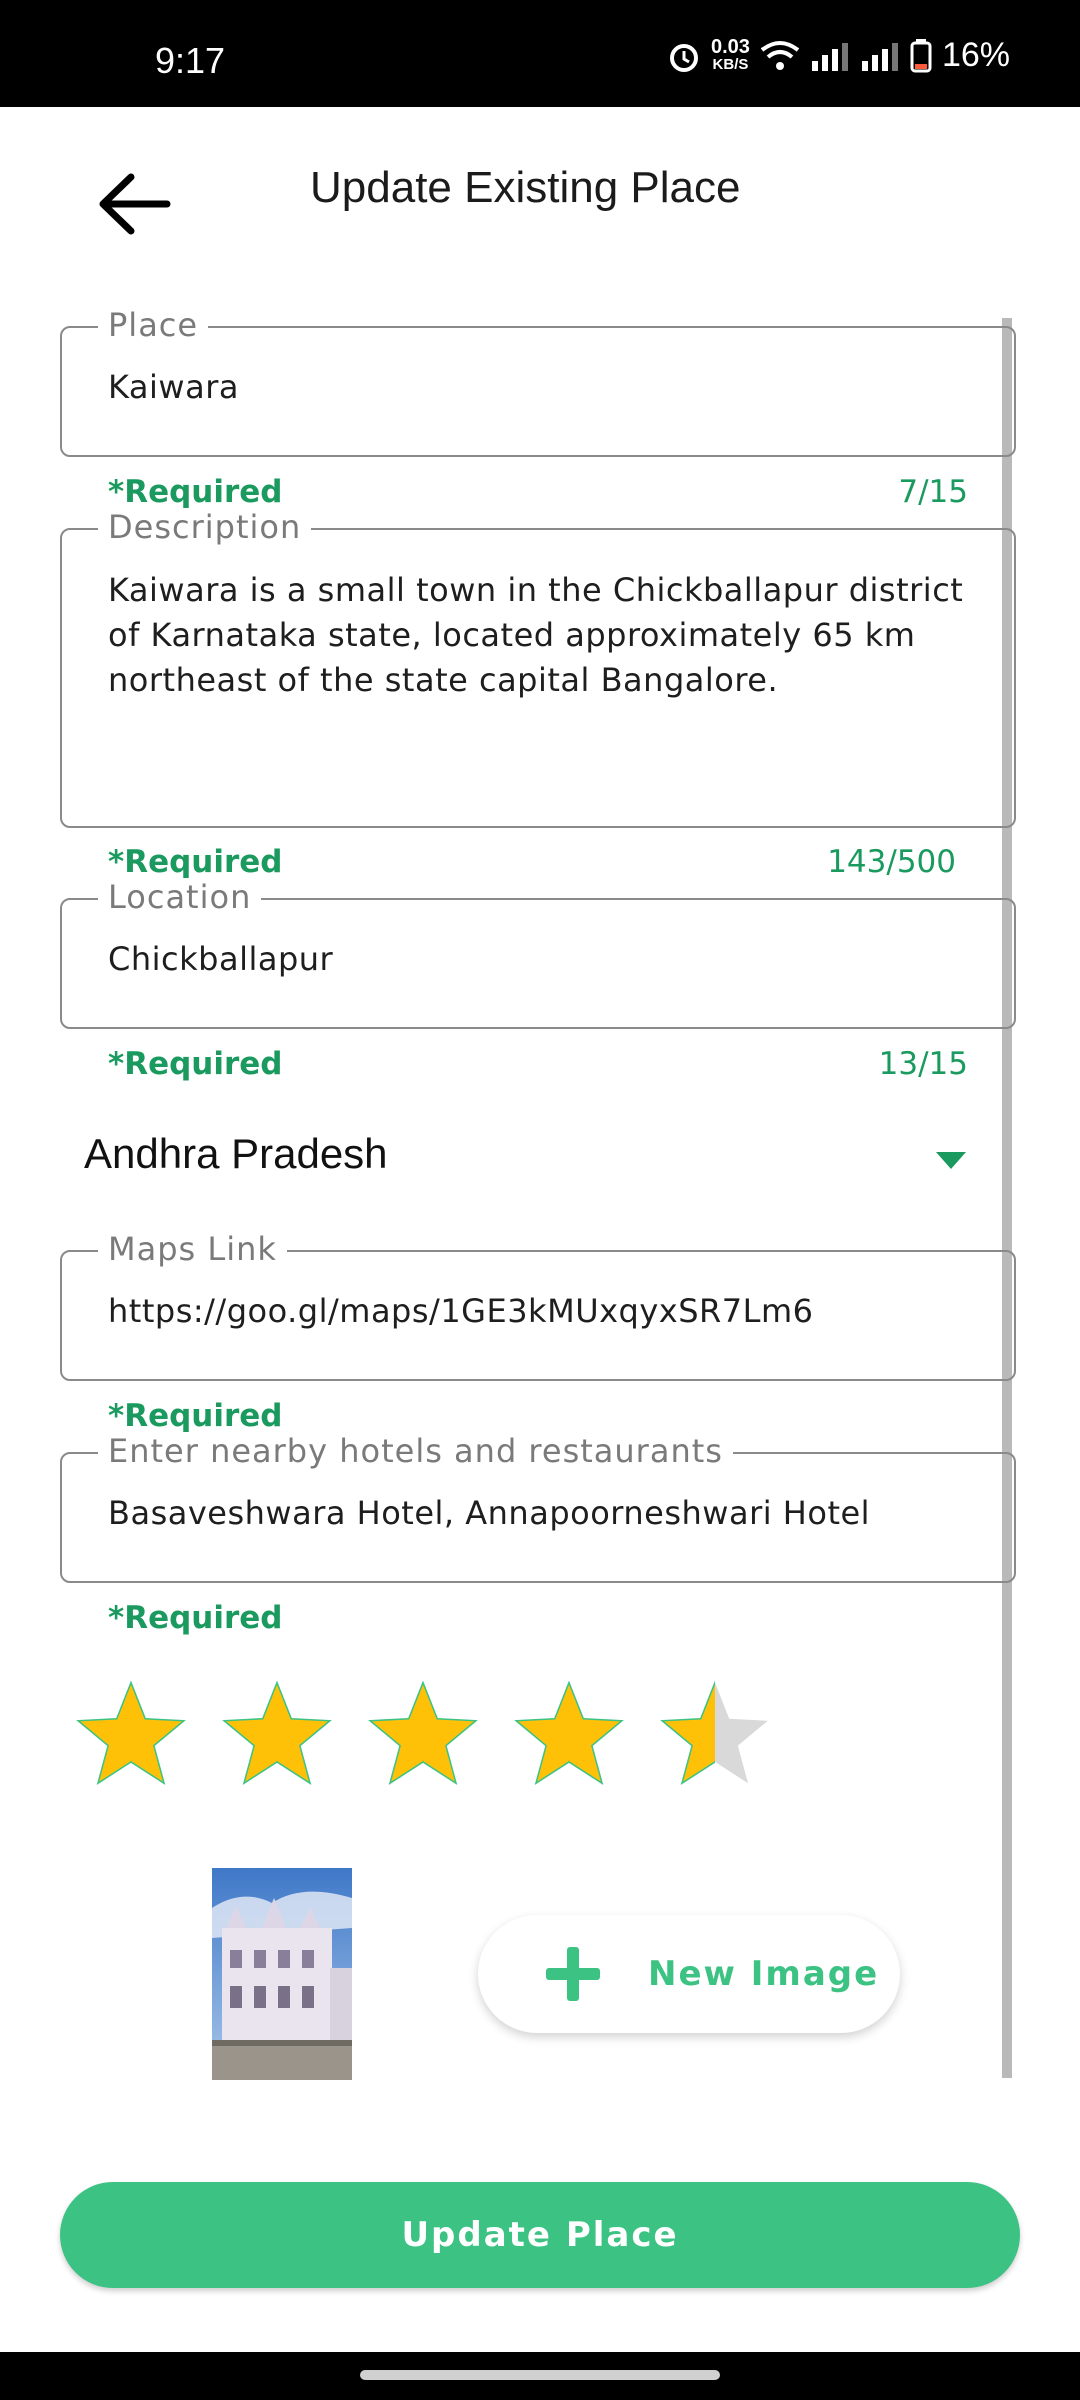 This screenshot has height=2400, width=1080. What do you see at coordinates (173, 387) in the screenshot?
I see `place-input: Kaiwara` at bounding box center [173, 387].